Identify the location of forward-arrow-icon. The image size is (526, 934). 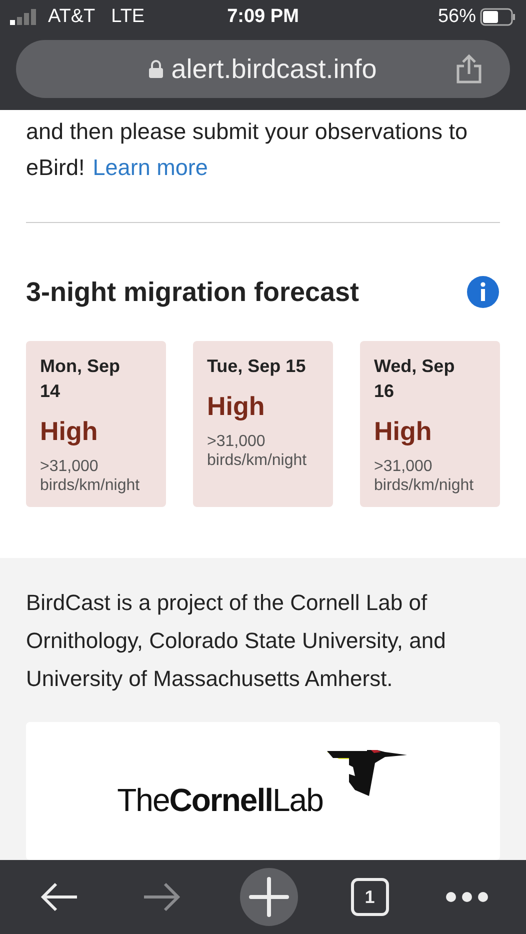
(162, 897).